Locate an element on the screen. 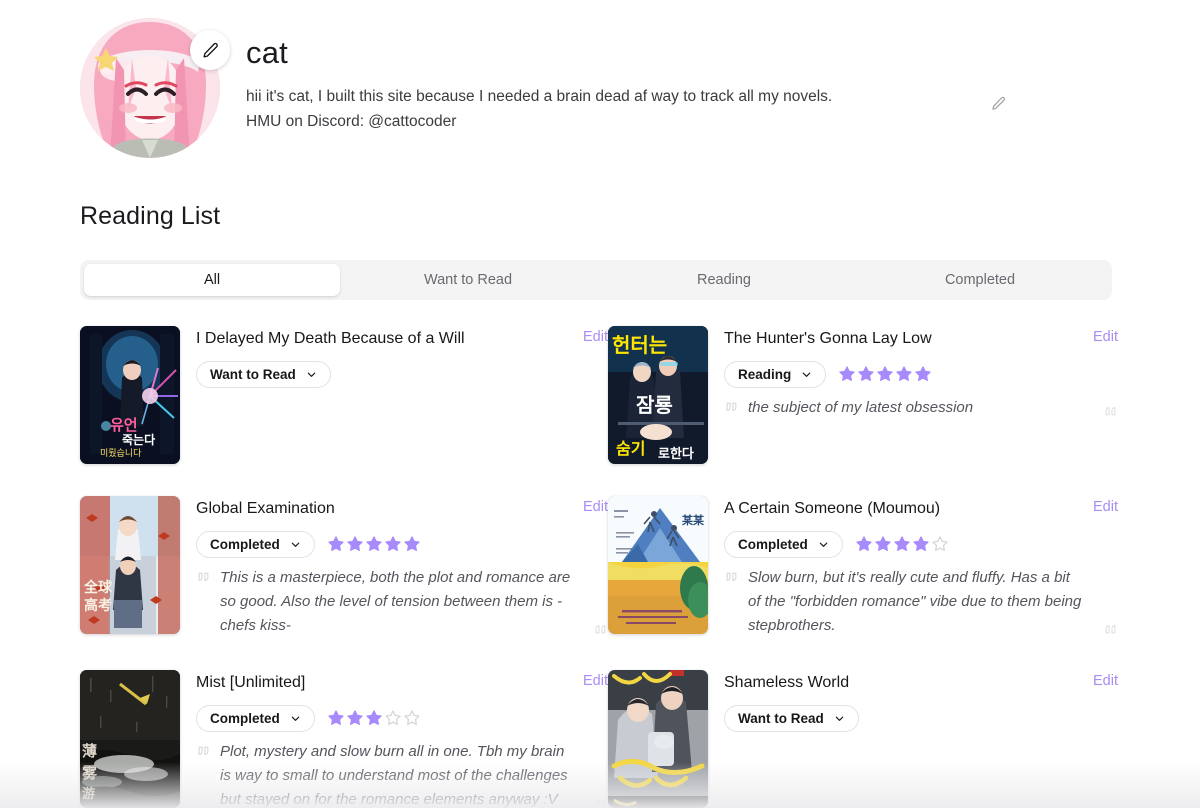 This screenshot has height=808, width=1200. status-dropdown: Reading is located at coordinates (775, 374).